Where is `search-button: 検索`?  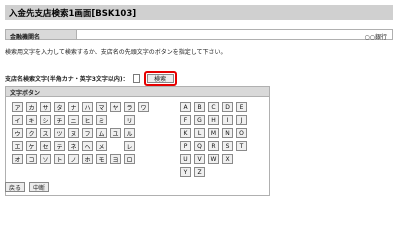
search-button: 検索 is located at coordinates (160, 78).